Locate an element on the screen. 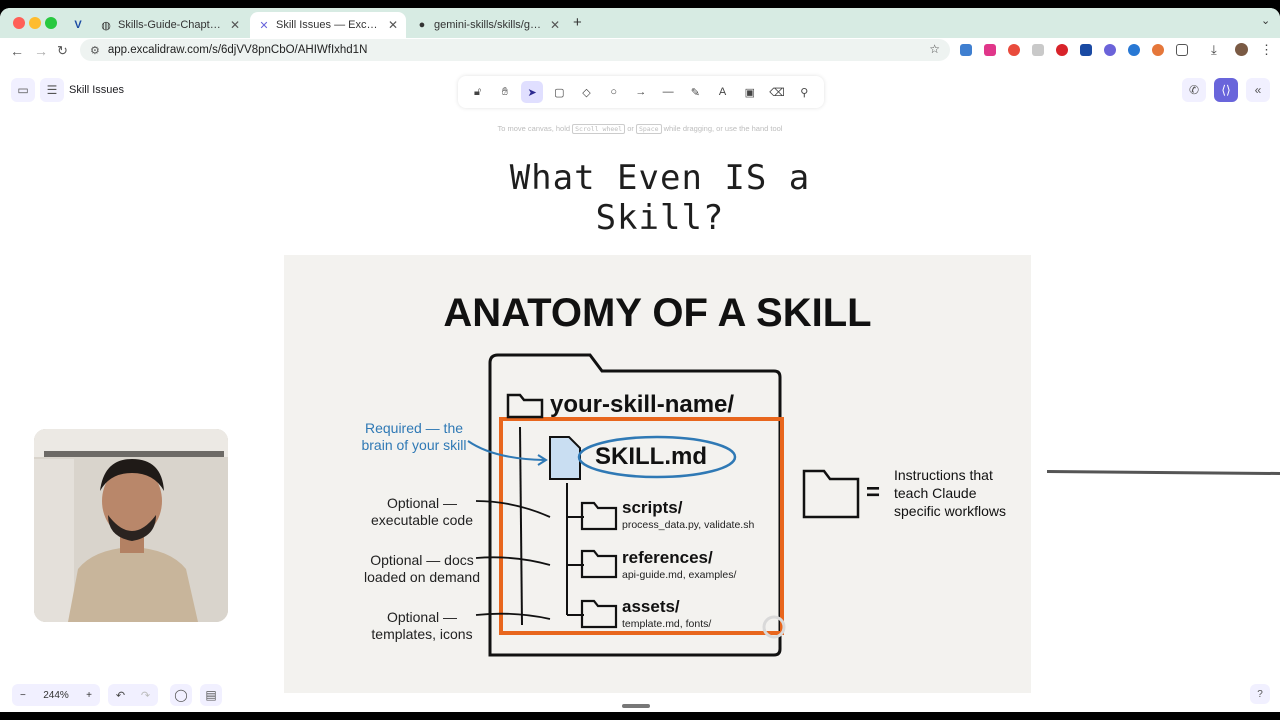 The width and height of the screenshot is (1280, 720). arrow-tool-icon: → is located at coordinates (641, 92).